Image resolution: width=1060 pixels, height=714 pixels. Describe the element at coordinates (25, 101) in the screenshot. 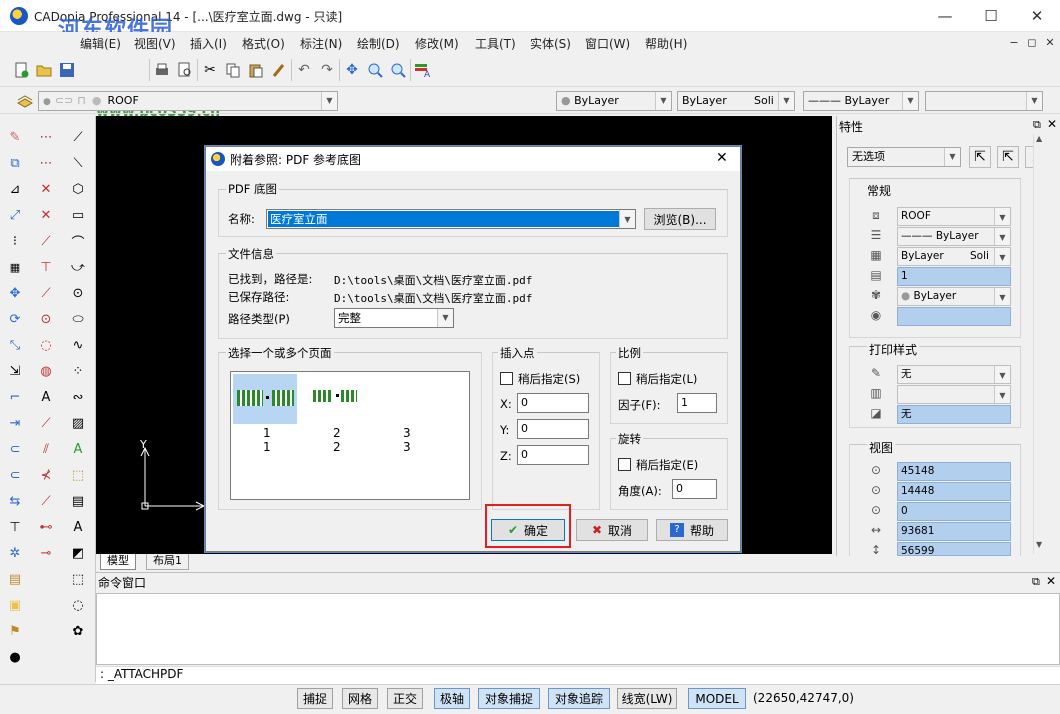

I see `layer-manager-icon` at that location.